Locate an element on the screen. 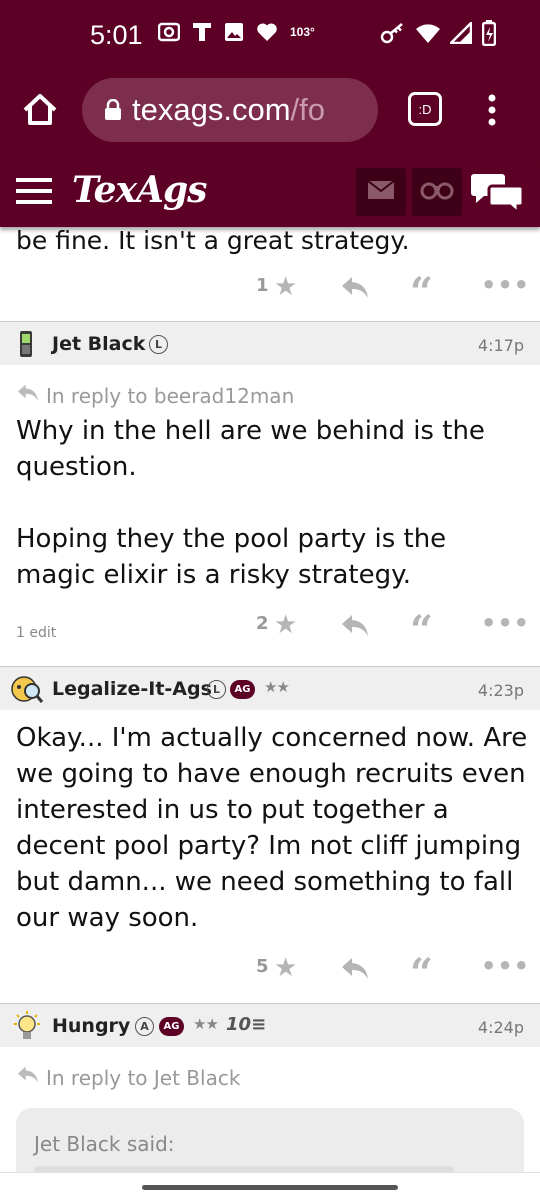 The height and width of the screenshot is (1200, 540). post-actions: 5 ★ “ ••• is located at coordinates (270, 973).